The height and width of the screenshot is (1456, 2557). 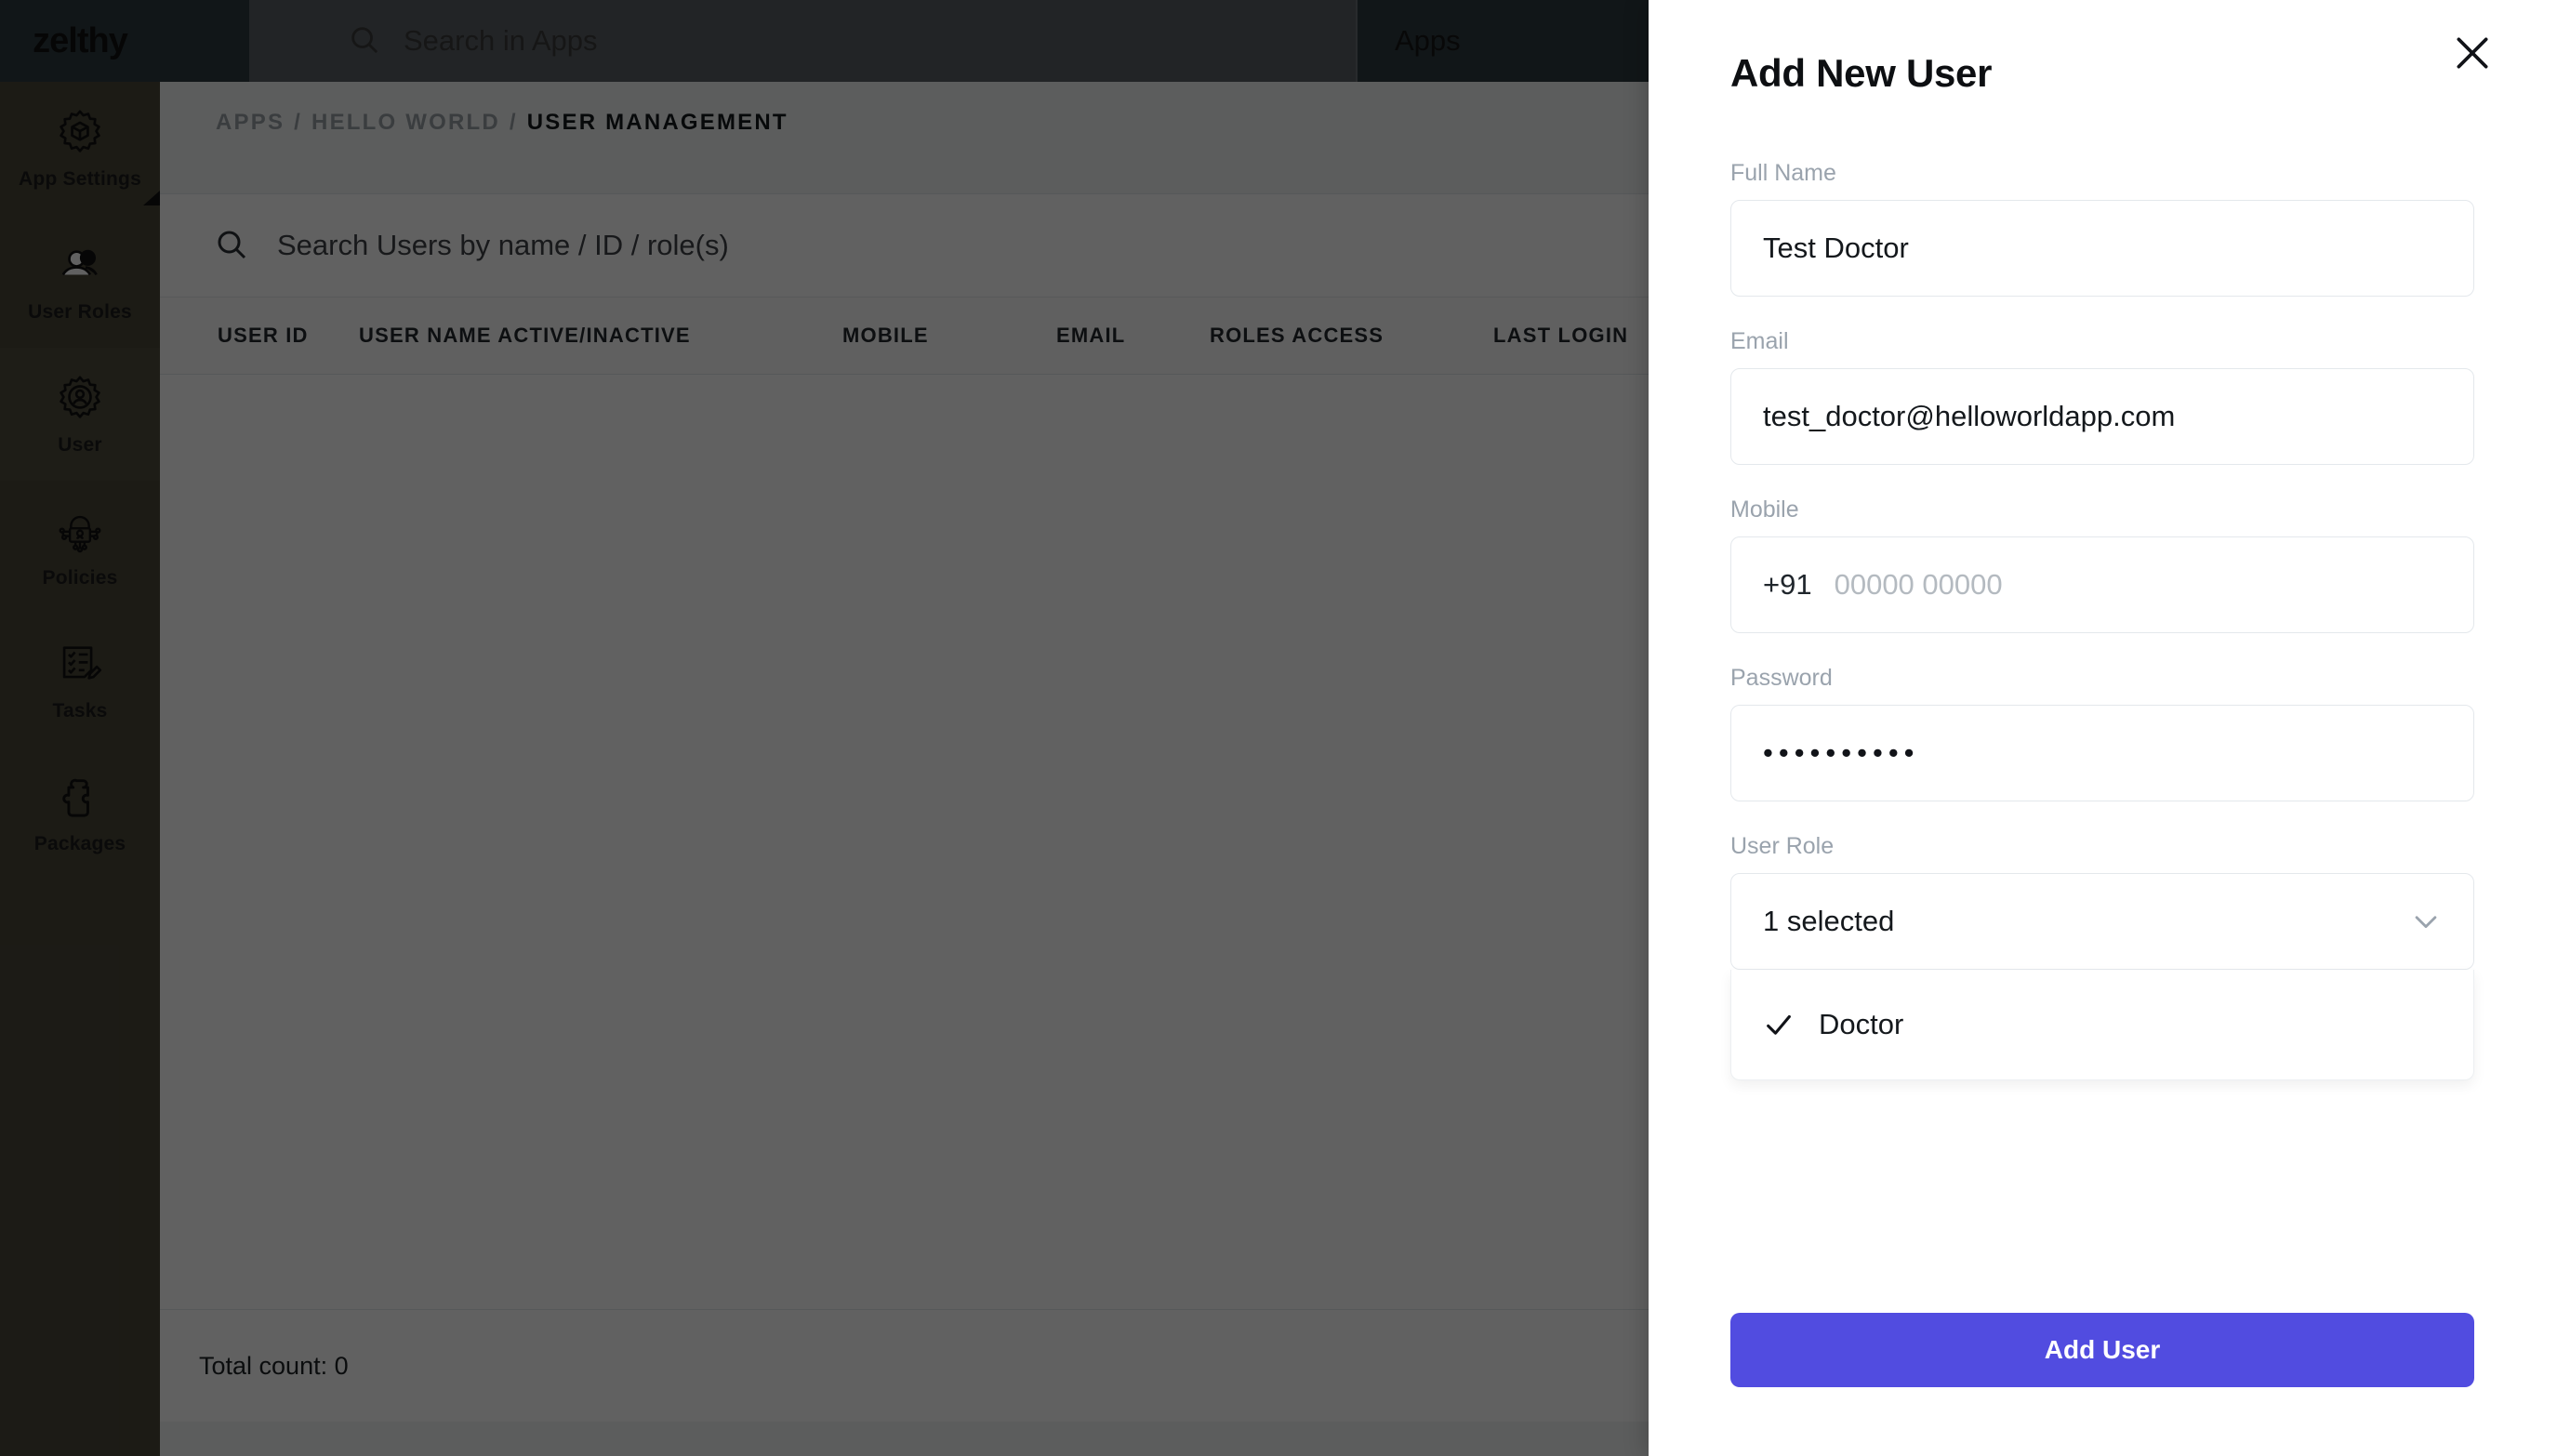 What do you see at coordinates (1861, 1024) in the screenshot?
I see `user-role-option-label: Doctor` at bounding box center [1861, 1024].